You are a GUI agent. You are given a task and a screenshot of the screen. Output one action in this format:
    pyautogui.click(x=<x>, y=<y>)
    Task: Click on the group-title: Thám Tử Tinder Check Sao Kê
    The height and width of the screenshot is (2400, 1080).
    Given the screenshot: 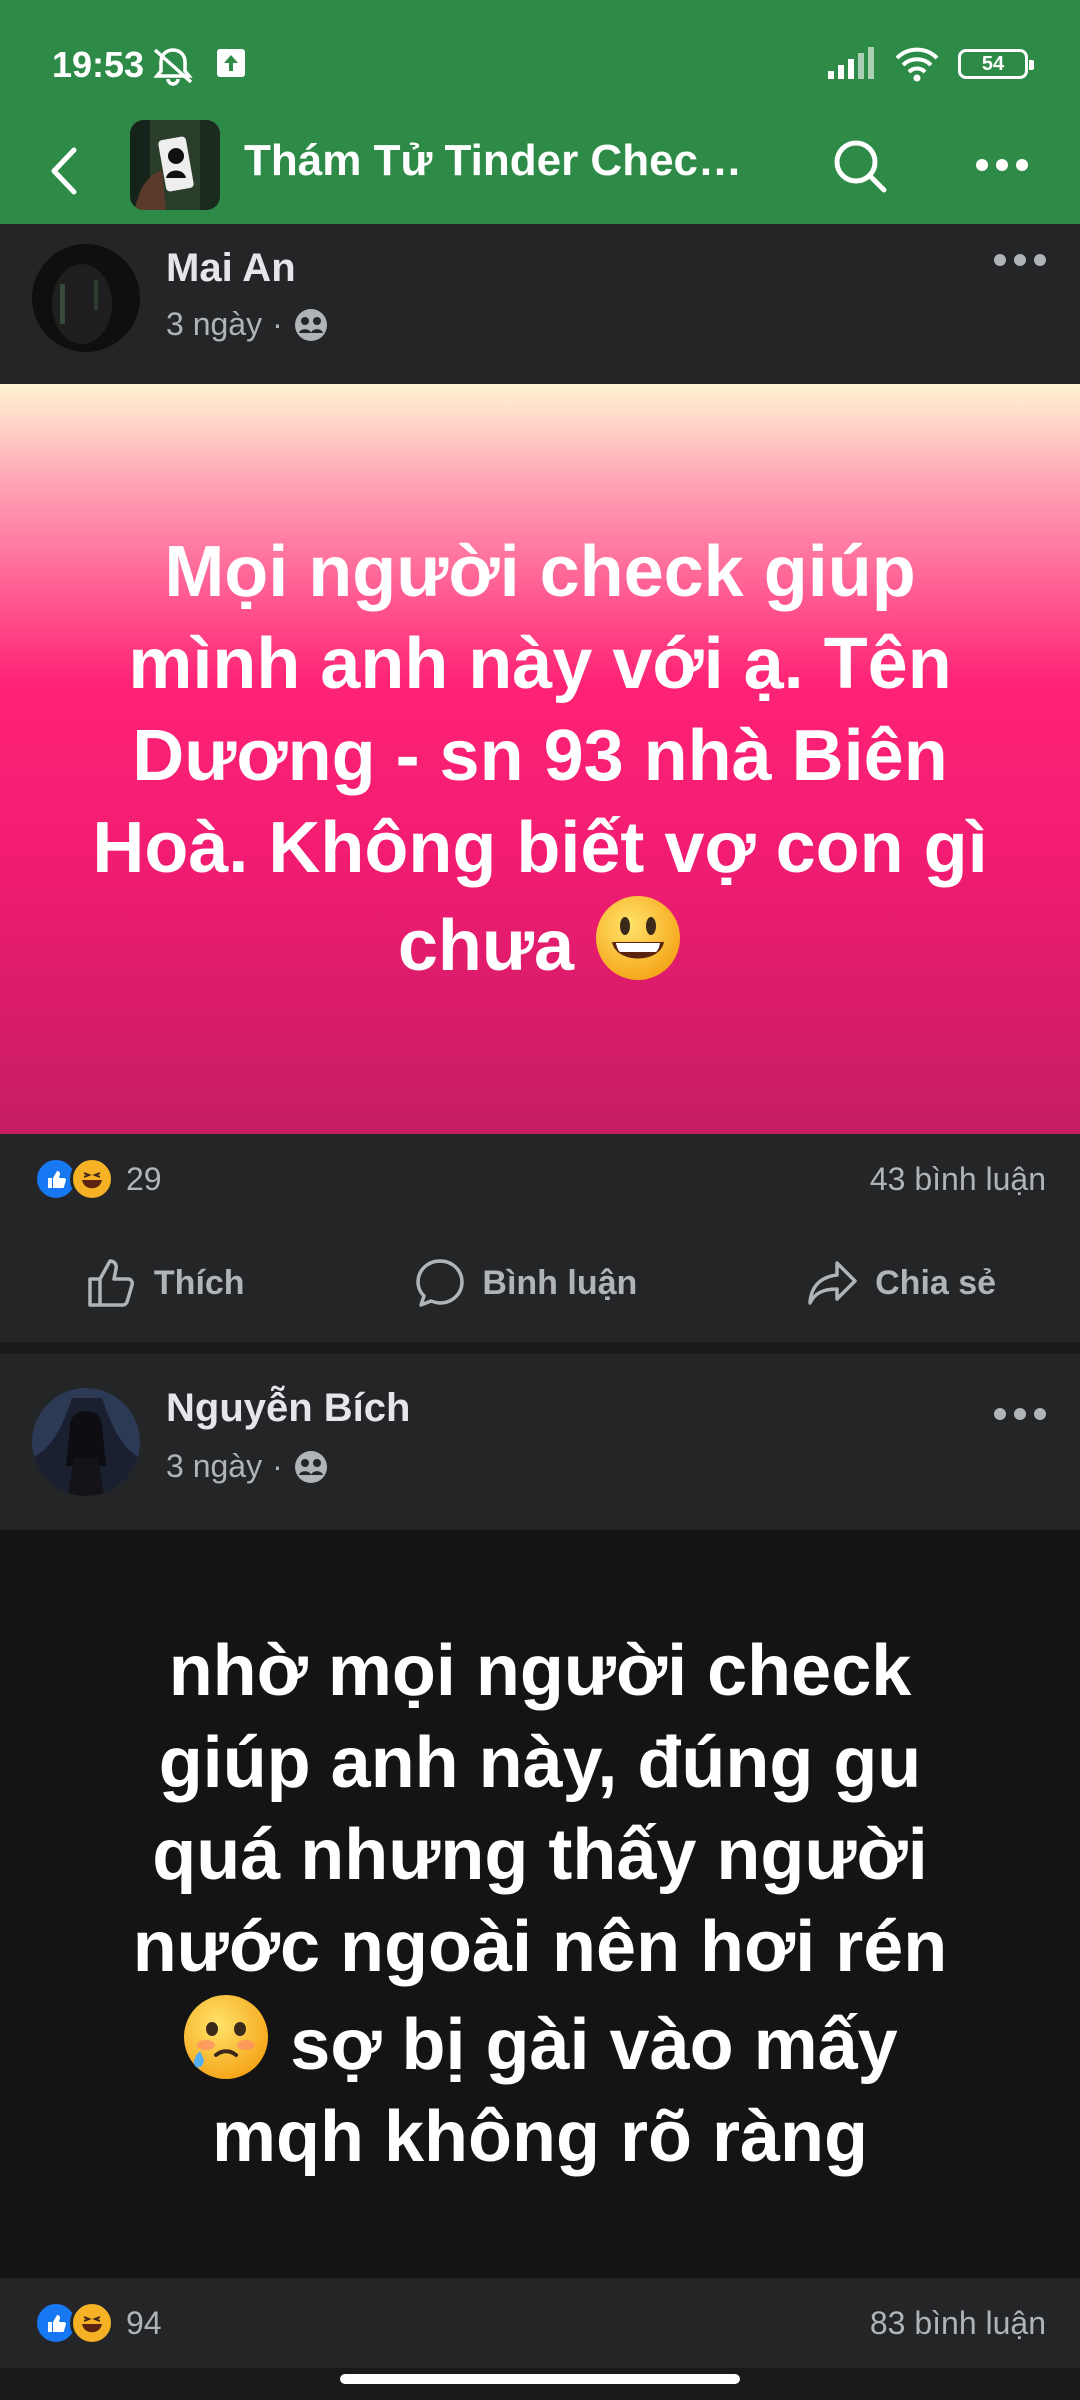 What is the action you would take?
    pyautogui.click(x=504, y=161)
    